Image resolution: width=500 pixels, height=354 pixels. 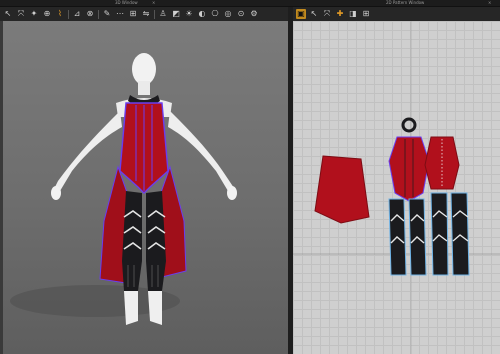 I want to click on color-icon: ✚, so click(x=340, y=14).